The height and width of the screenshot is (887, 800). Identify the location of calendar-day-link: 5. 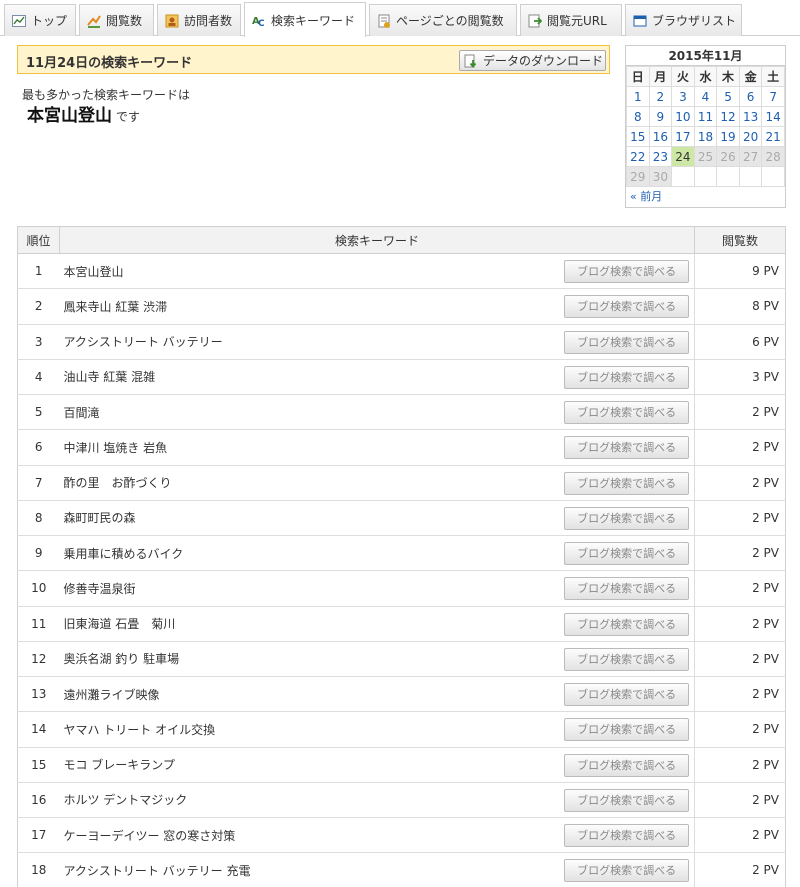
(728, 96).